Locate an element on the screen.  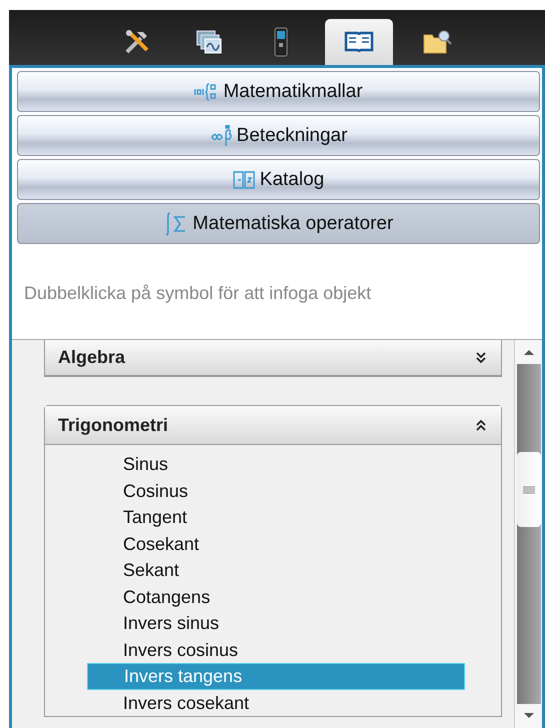
list-item: Invers cosekant is located at coordinates (276, 703).